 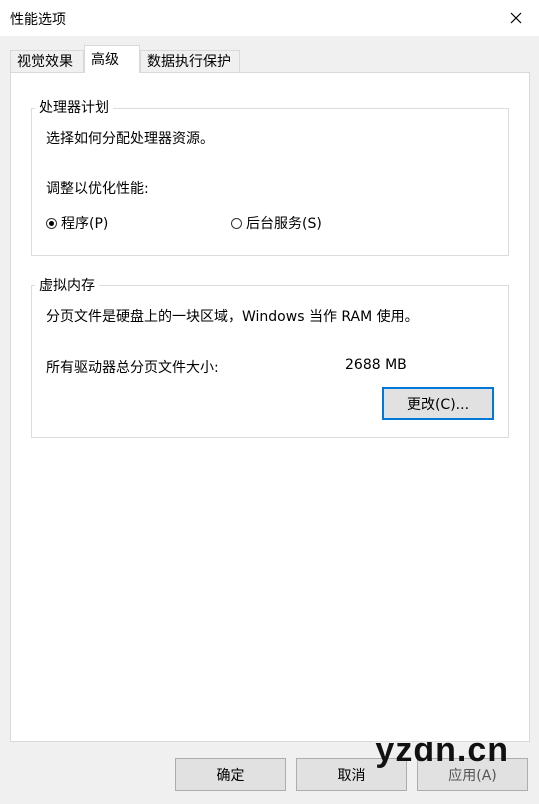 What do you see at coordinates (132, 368) in the screenshot?
I see `paging-total-label: 所有驱动器总分页文件大小:` at bounding box center [132, 368].